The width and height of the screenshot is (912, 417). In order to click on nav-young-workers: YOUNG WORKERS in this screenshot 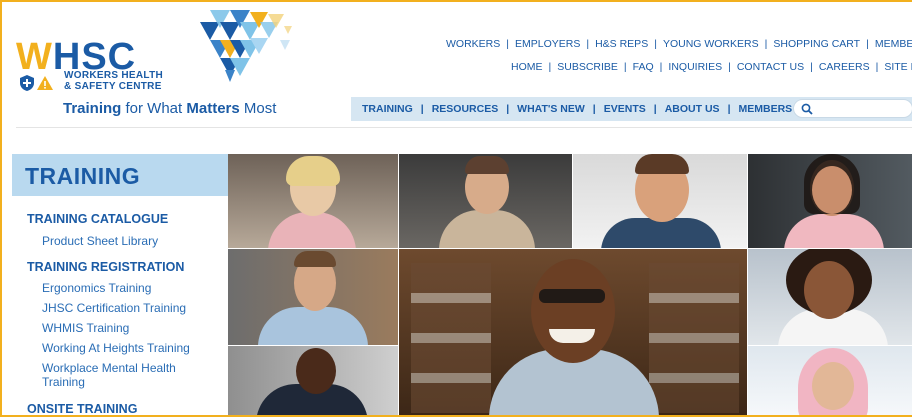, I will do `click(711, 44)`.